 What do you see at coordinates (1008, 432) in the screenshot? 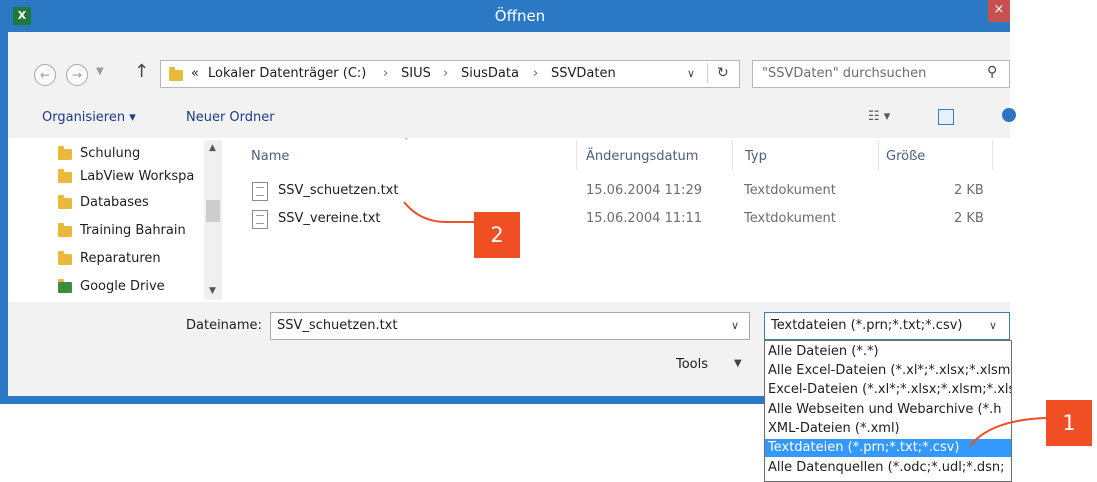
I see `callout-1-line` at bounding box center [1008, 432].